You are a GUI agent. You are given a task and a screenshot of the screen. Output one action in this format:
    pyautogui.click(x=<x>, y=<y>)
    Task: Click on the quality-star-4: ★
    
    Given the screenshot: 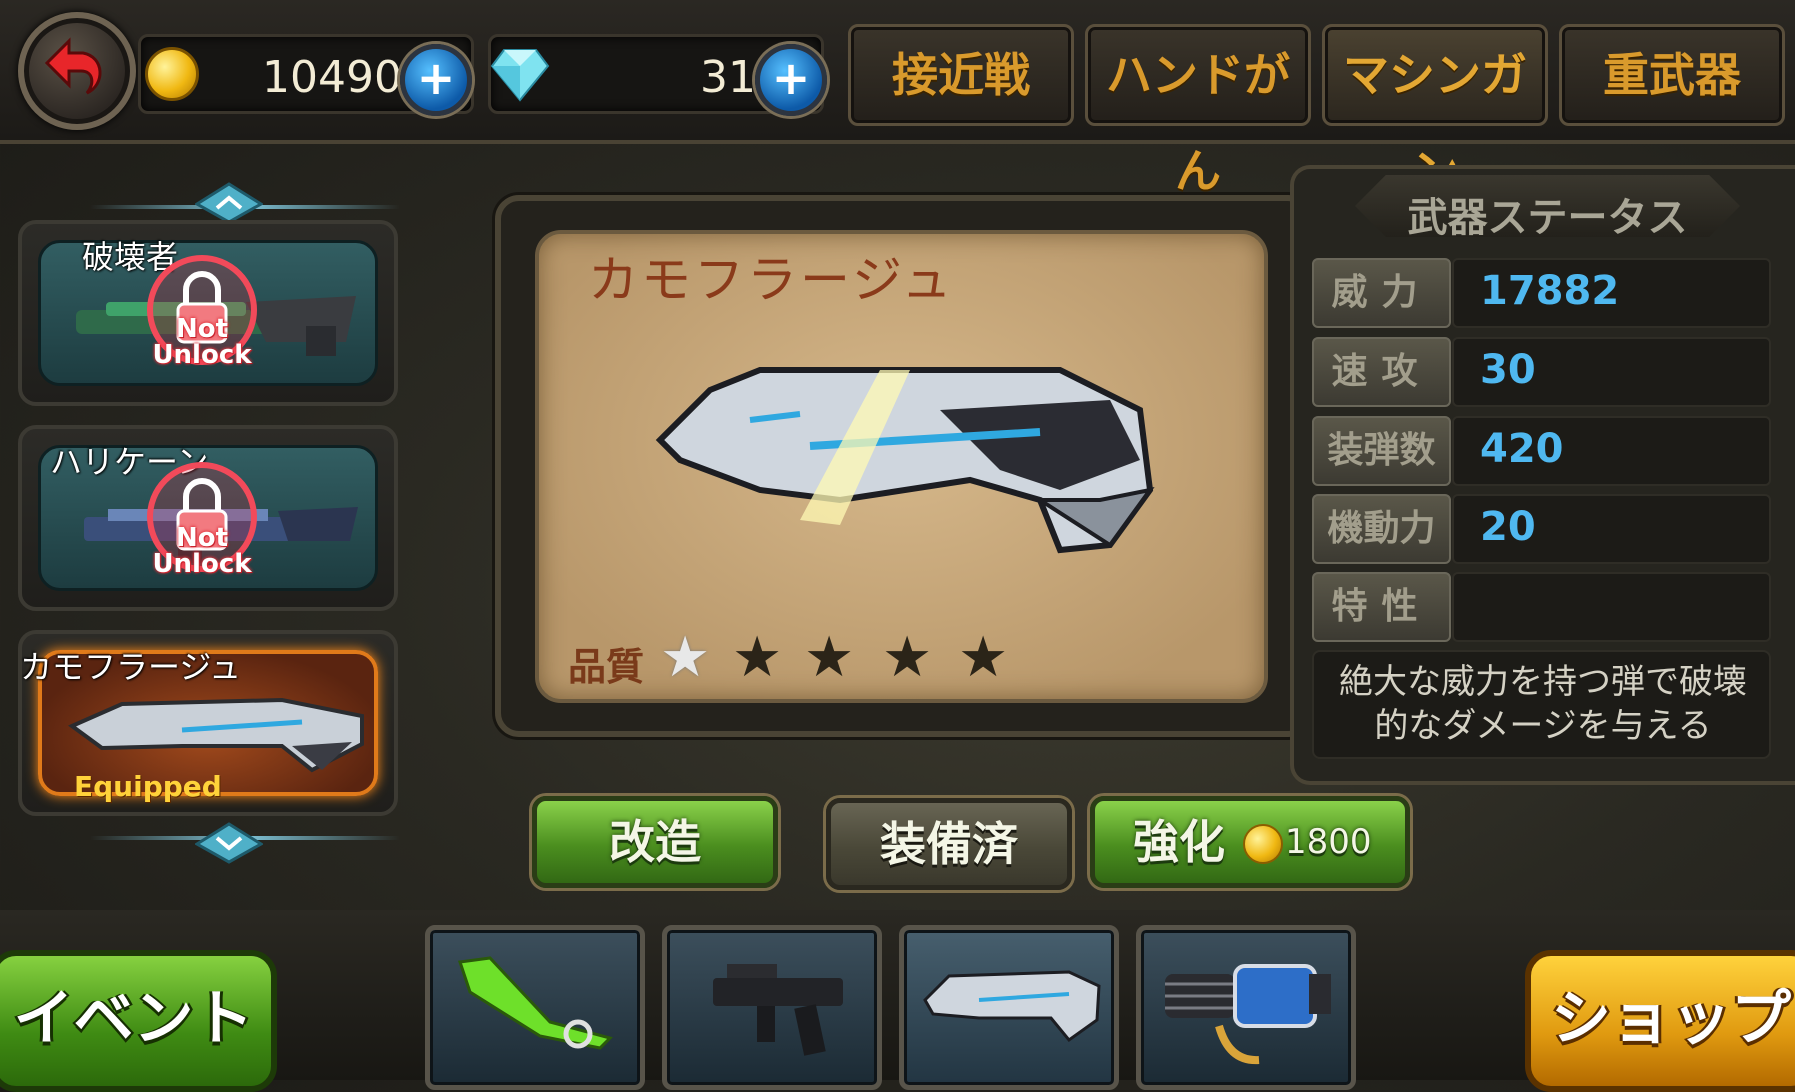 What is the action you would take?
    pyautogui.click(x=907, y=657)
    